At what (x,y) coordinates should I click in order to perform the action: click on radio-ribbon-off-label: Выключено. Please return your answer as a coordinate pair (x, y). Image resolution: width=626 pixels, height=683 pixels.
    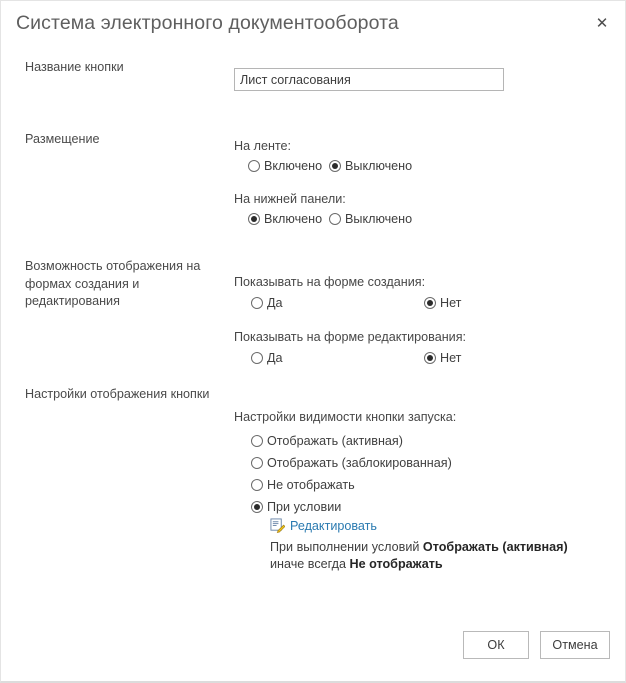
    Looking at the image, I should click on (379, 166).